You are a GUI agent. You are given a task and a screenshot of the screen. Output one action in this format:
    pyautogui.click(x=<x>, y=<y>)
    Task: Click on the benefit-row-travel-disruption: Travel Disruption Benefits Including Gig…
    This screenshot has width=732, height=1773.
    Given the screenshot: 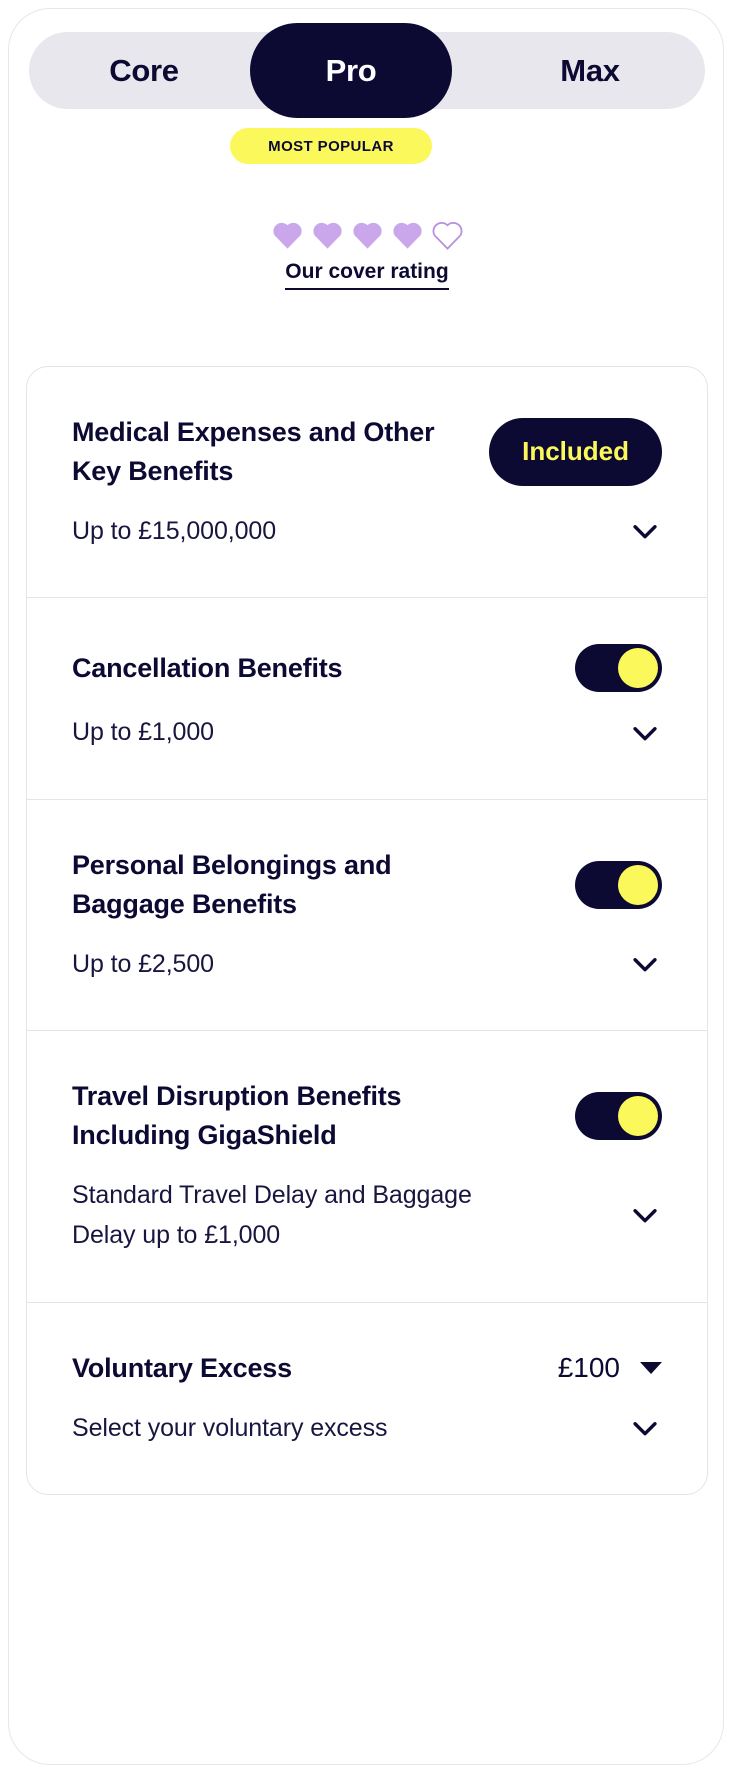 What is the action you would take?
    pyautogui.click(x=367, y=1166)
    